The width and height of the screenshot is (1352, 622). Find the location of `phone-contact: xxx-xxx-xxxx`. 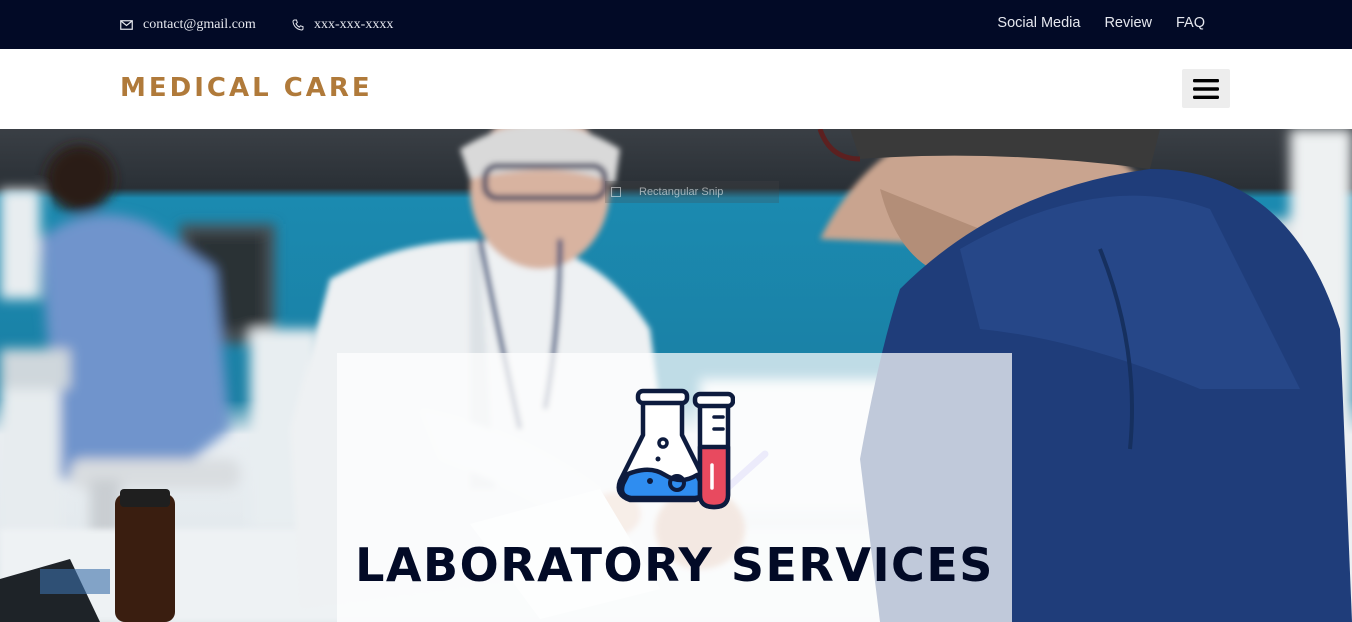

phone-contact: xxx-xxx-xxxx is located at coordinates (342, 24).